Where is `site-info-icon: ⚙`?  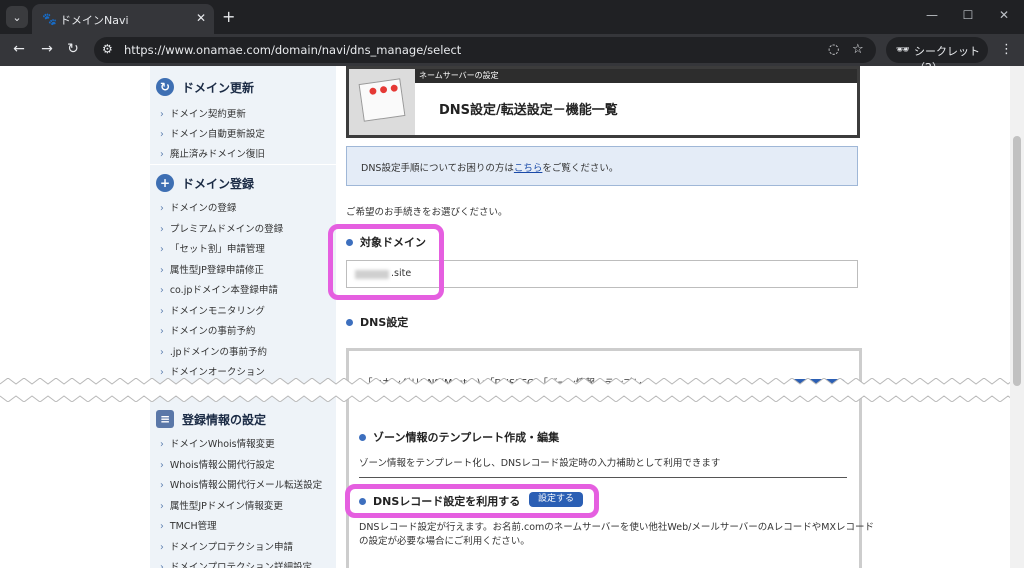
site-info-icon: ⚙ is located at coordinates (107, 49).